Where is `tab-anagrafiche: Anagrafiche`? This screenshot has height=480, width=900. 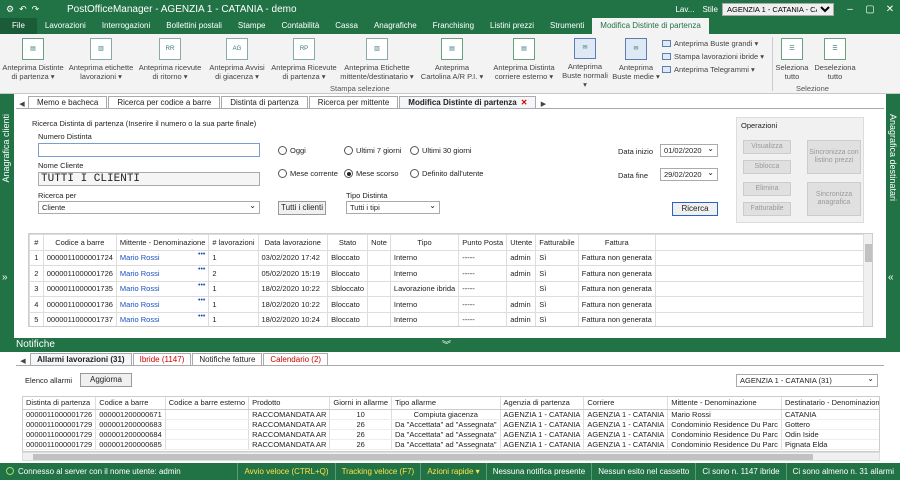
tab-anagrafiche: Anagrafiche is located at coordinates (395, 26).